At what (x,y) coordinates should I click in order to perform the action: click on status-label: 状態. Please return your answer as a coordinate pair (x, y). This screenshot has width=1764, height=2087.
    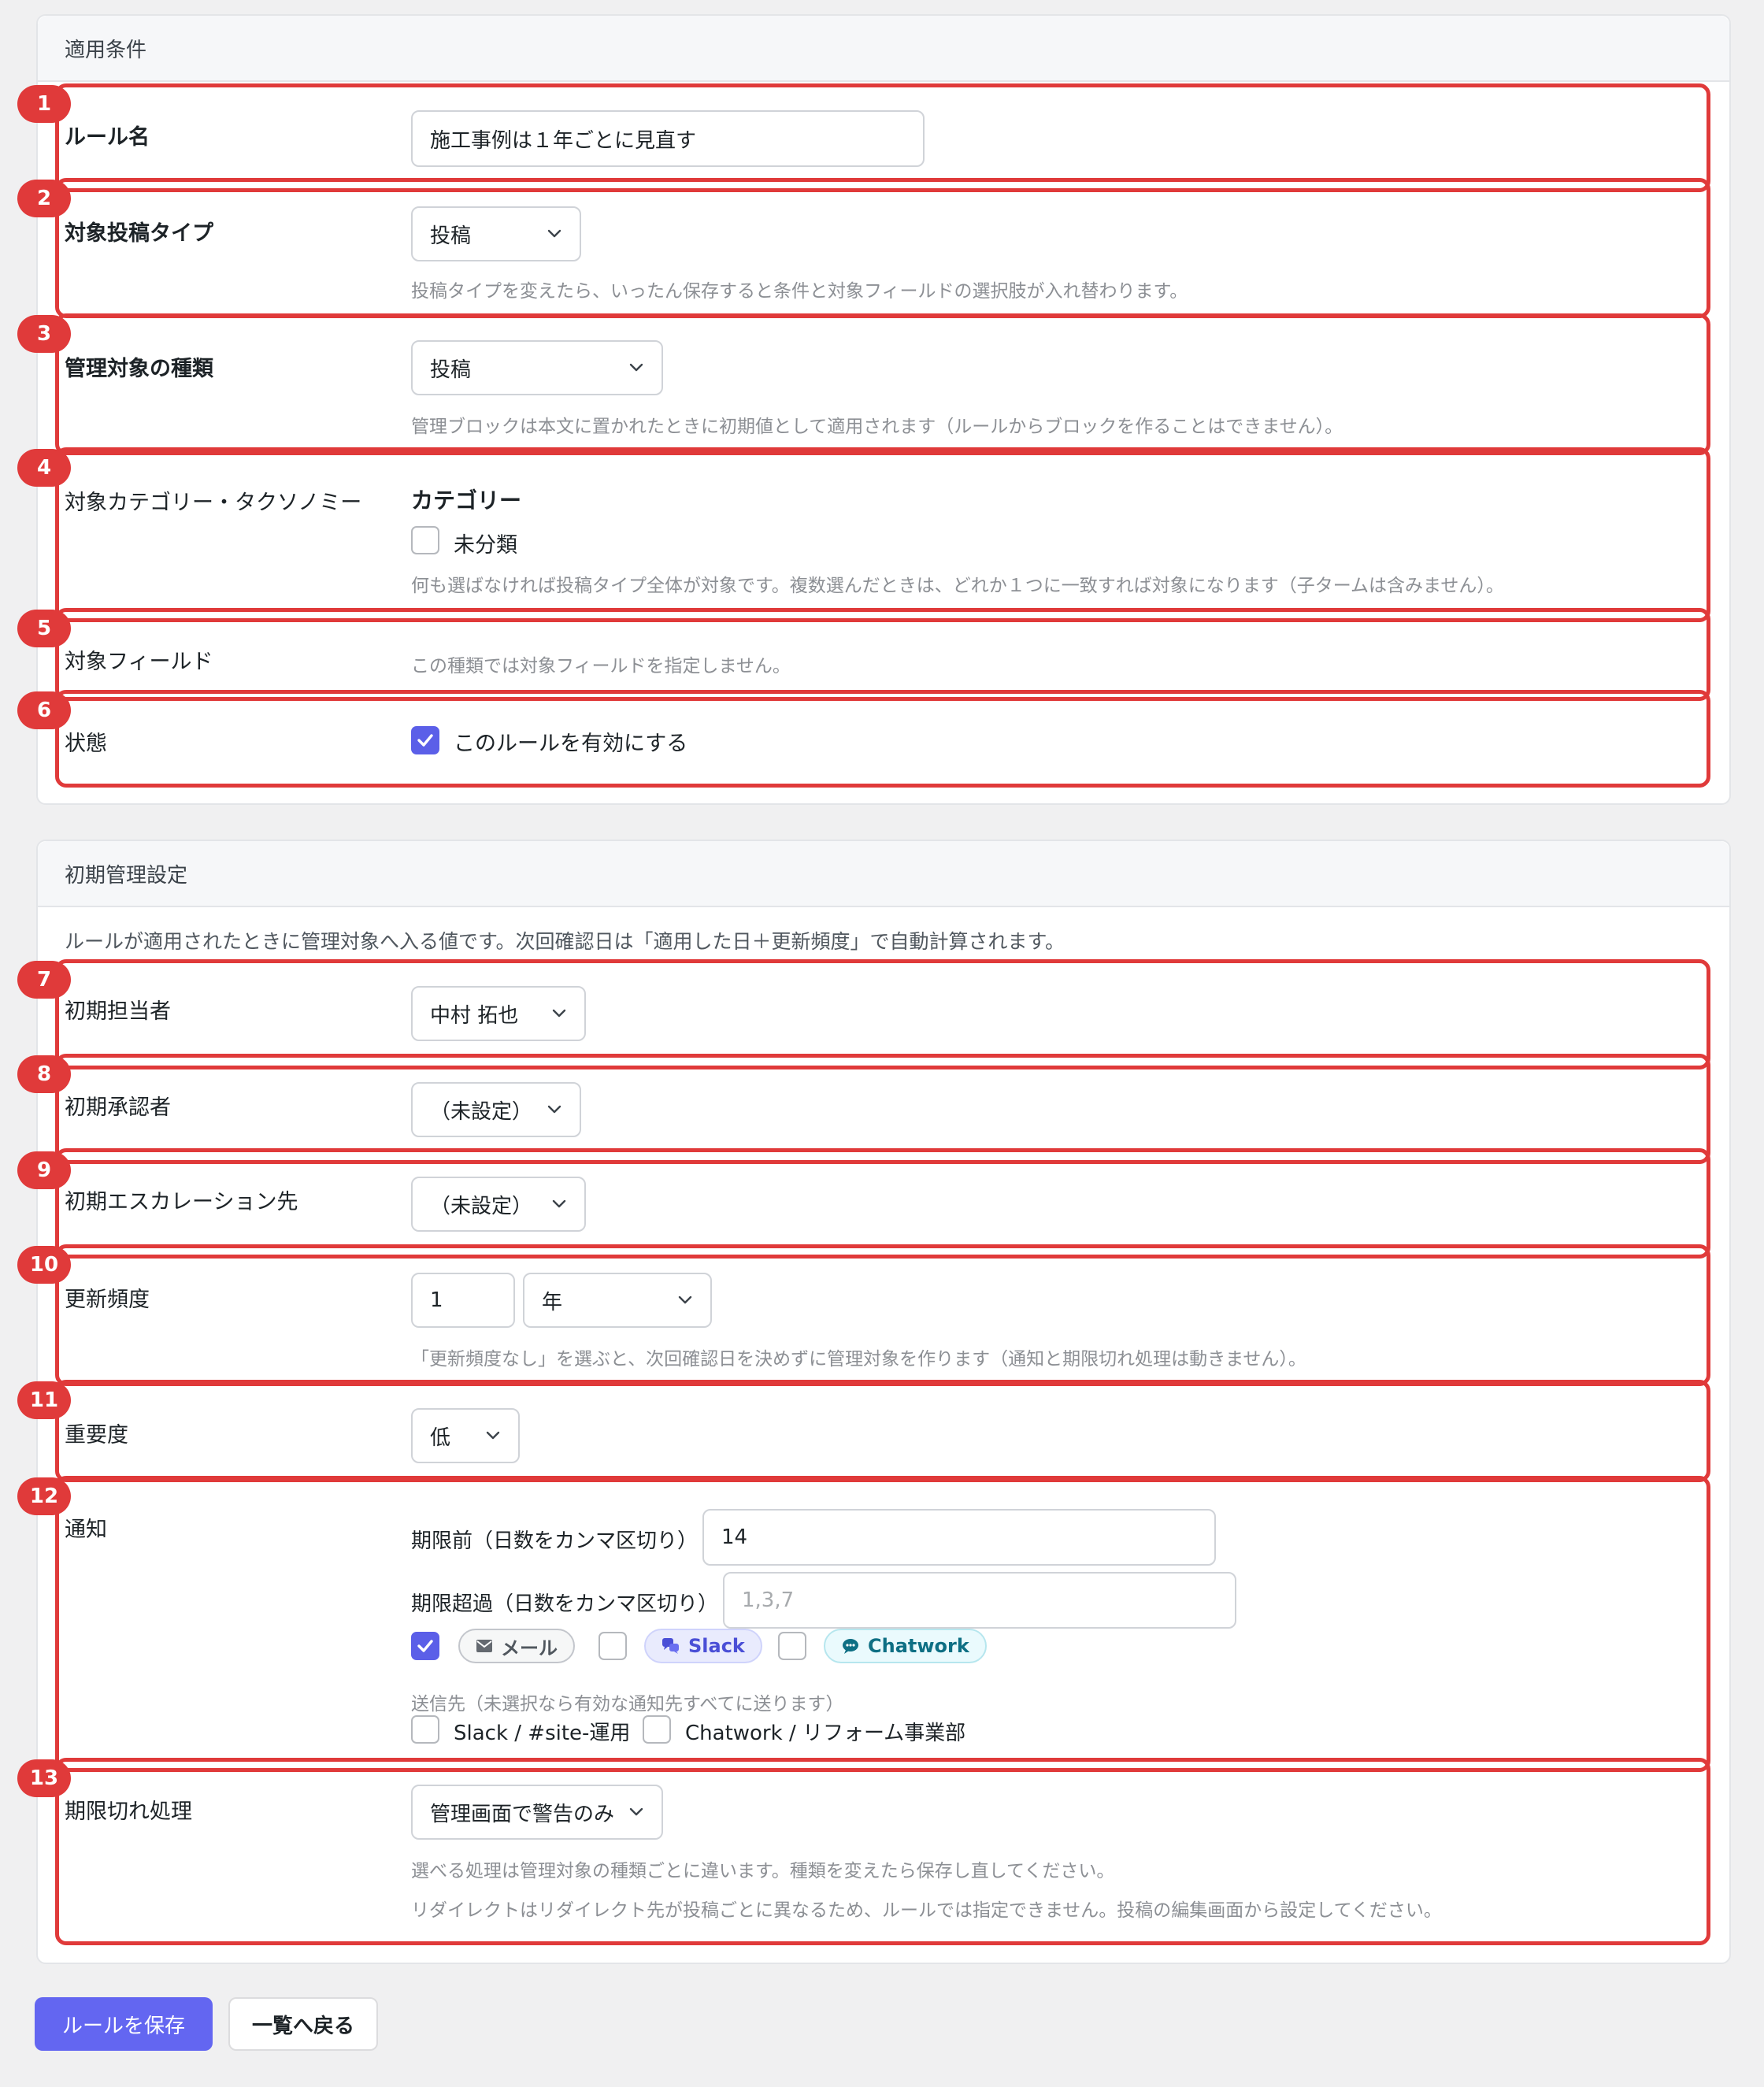
    Looking at the image, I should click on (86, 744).